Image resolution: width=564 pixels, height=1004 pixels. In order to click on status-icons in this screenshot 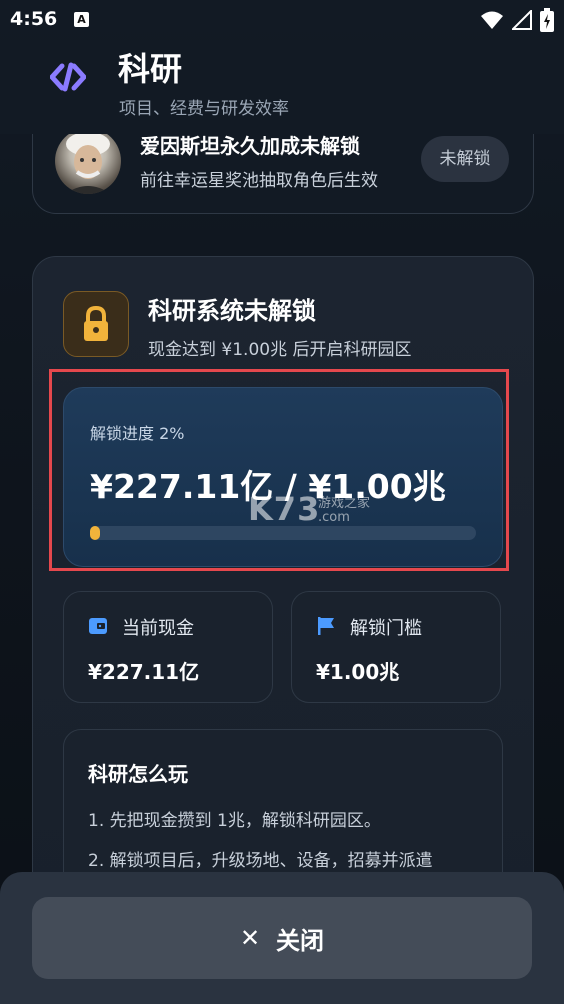, I will do `click(517, 20)`.